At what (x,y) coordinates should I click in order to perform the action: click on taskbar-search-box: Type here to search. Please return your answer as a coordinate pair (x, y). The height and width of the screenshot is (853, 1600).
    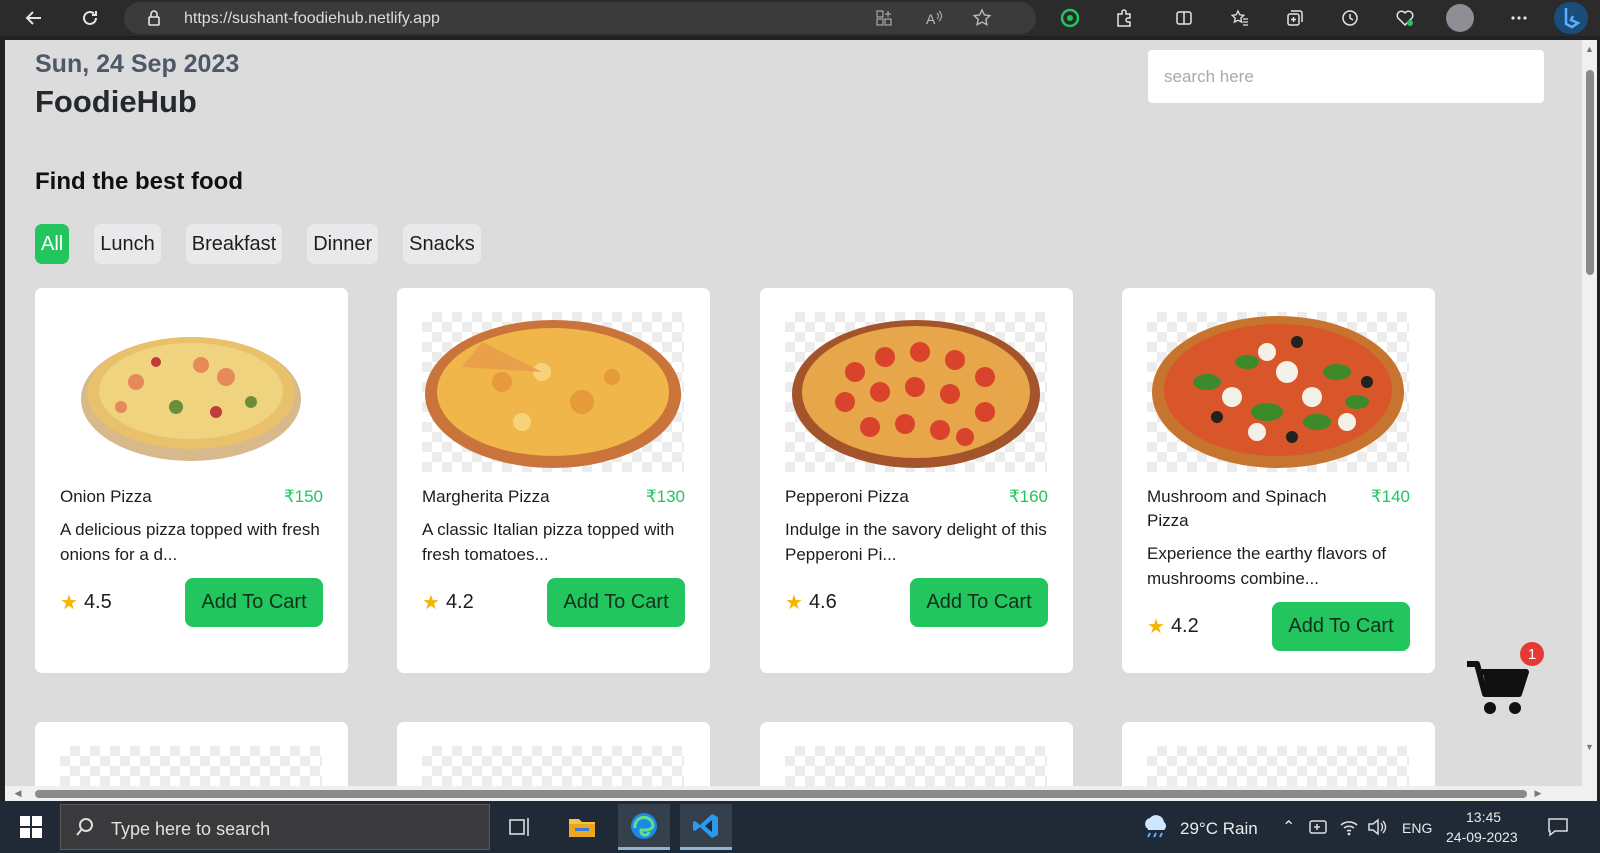
    Looking at the image, I should click on (275, 827).